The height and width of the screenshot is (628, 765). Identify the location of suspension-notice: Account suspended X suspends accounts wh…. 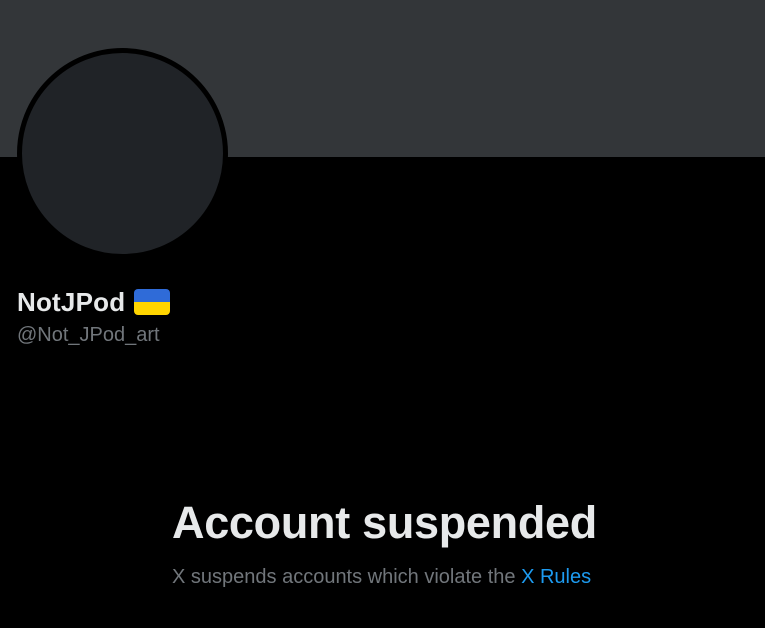
(384, 542).